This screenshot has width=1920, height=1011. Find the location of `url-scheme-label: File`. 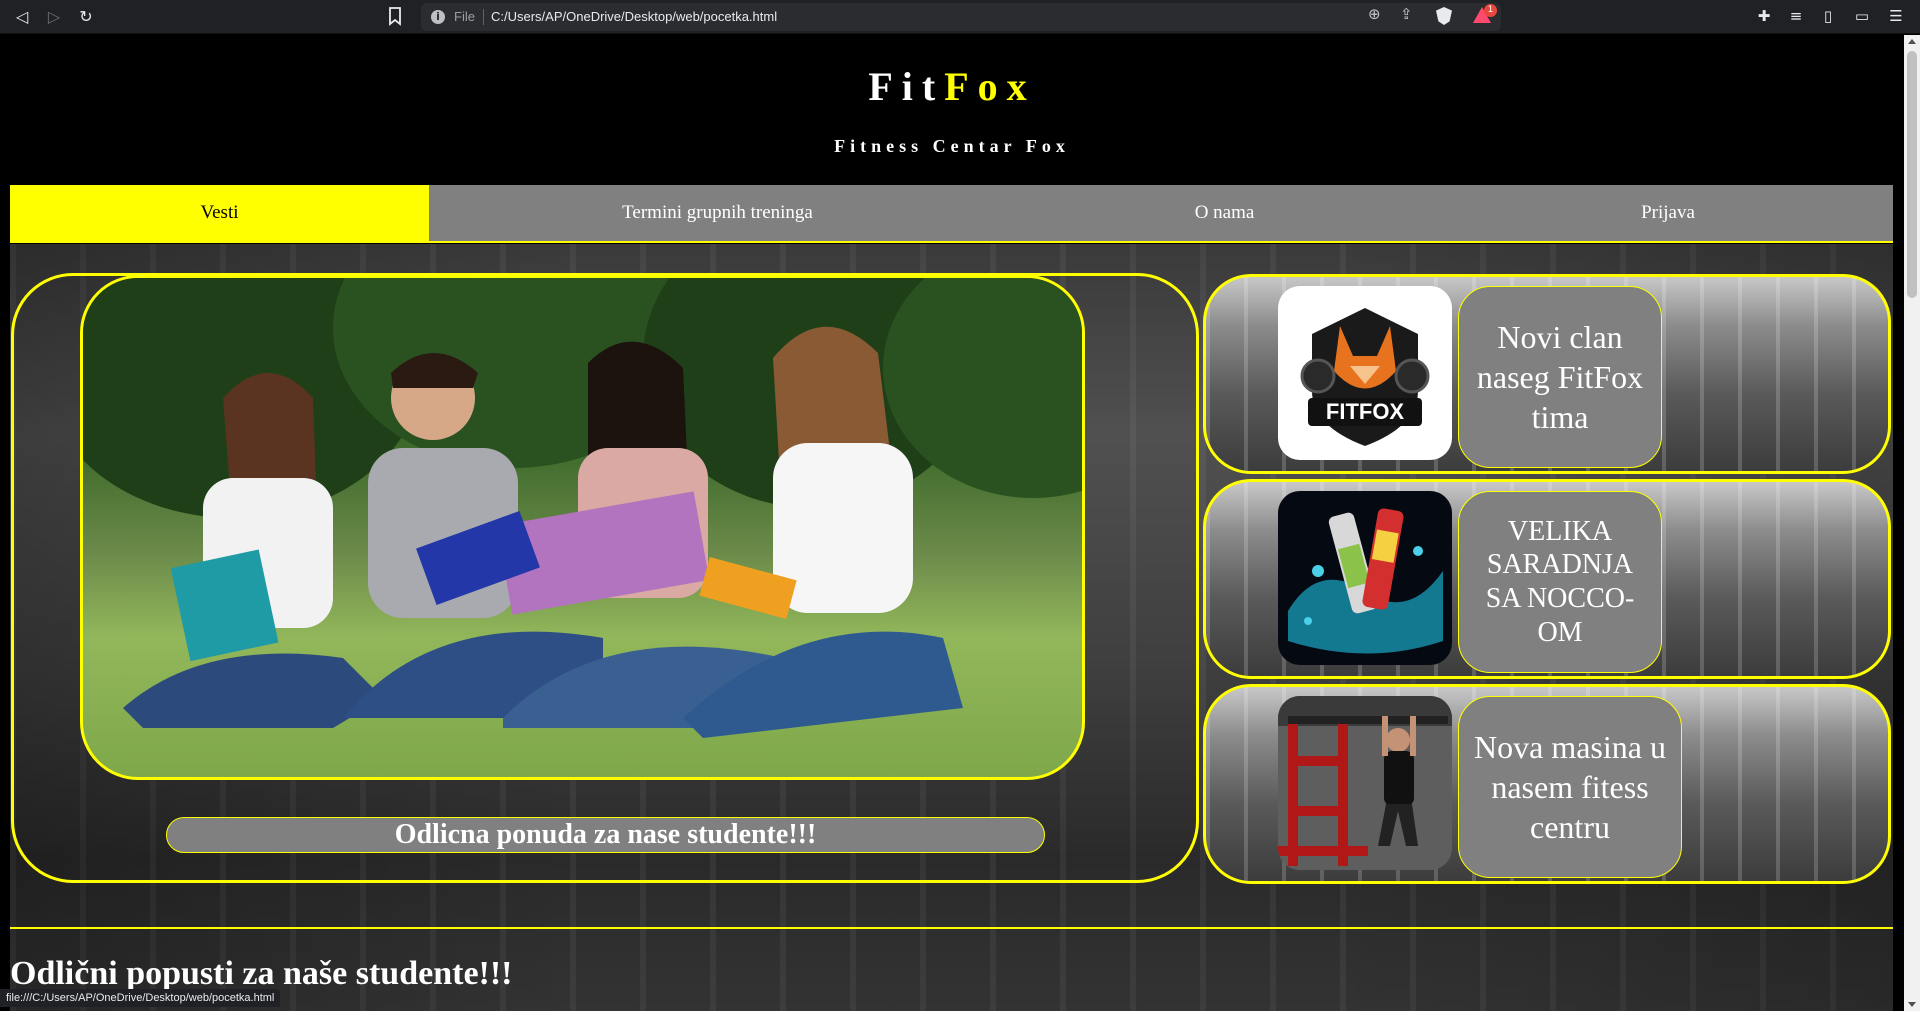

url-scheme-label: File is located at coordinates (464, 16).